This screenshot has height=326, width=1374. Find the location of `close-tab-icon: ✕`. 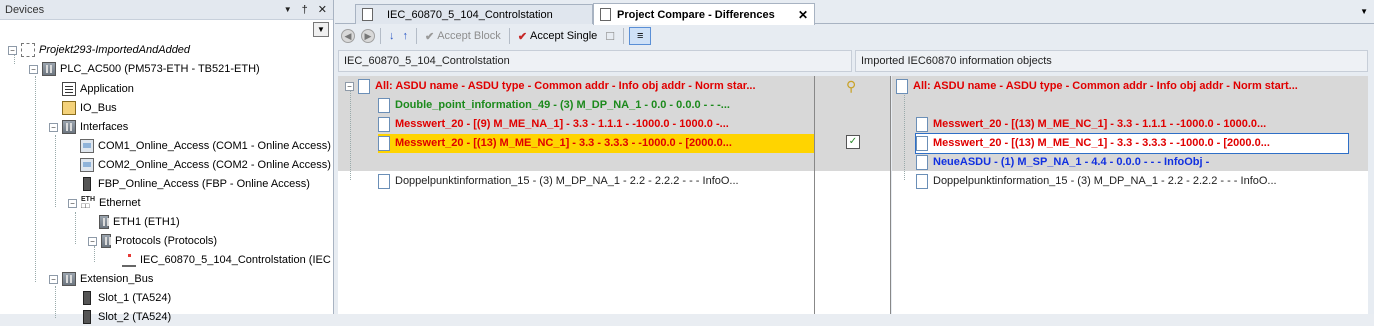

close-tab-icon: ✕ is located at coordinates (803, 15).